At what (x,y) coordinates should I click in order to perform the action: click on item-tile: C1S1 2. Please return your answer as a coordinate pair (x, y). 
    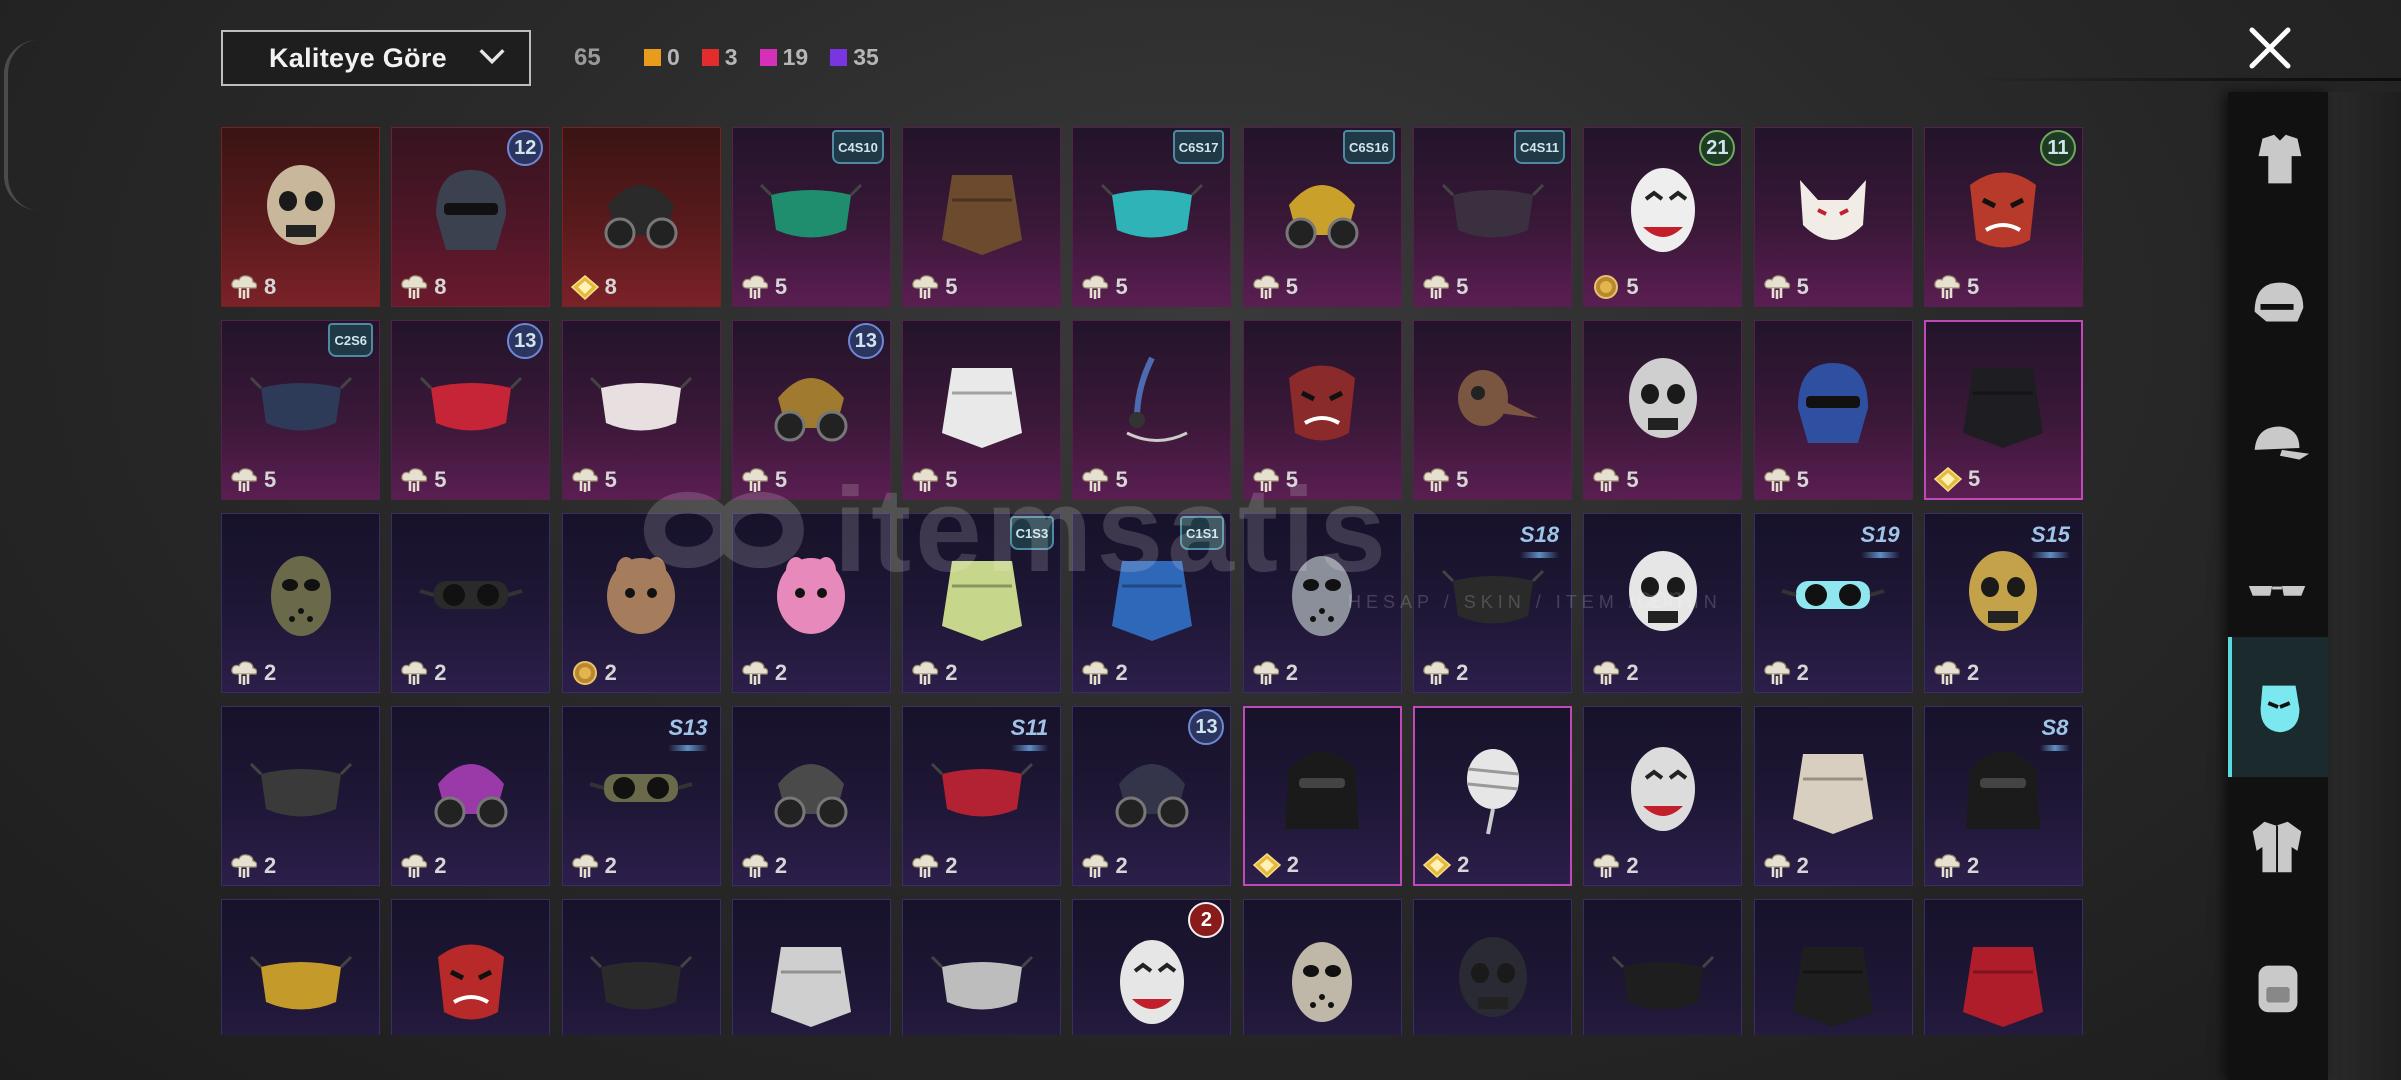
    Looking at the image, I should click on (1152, 603).